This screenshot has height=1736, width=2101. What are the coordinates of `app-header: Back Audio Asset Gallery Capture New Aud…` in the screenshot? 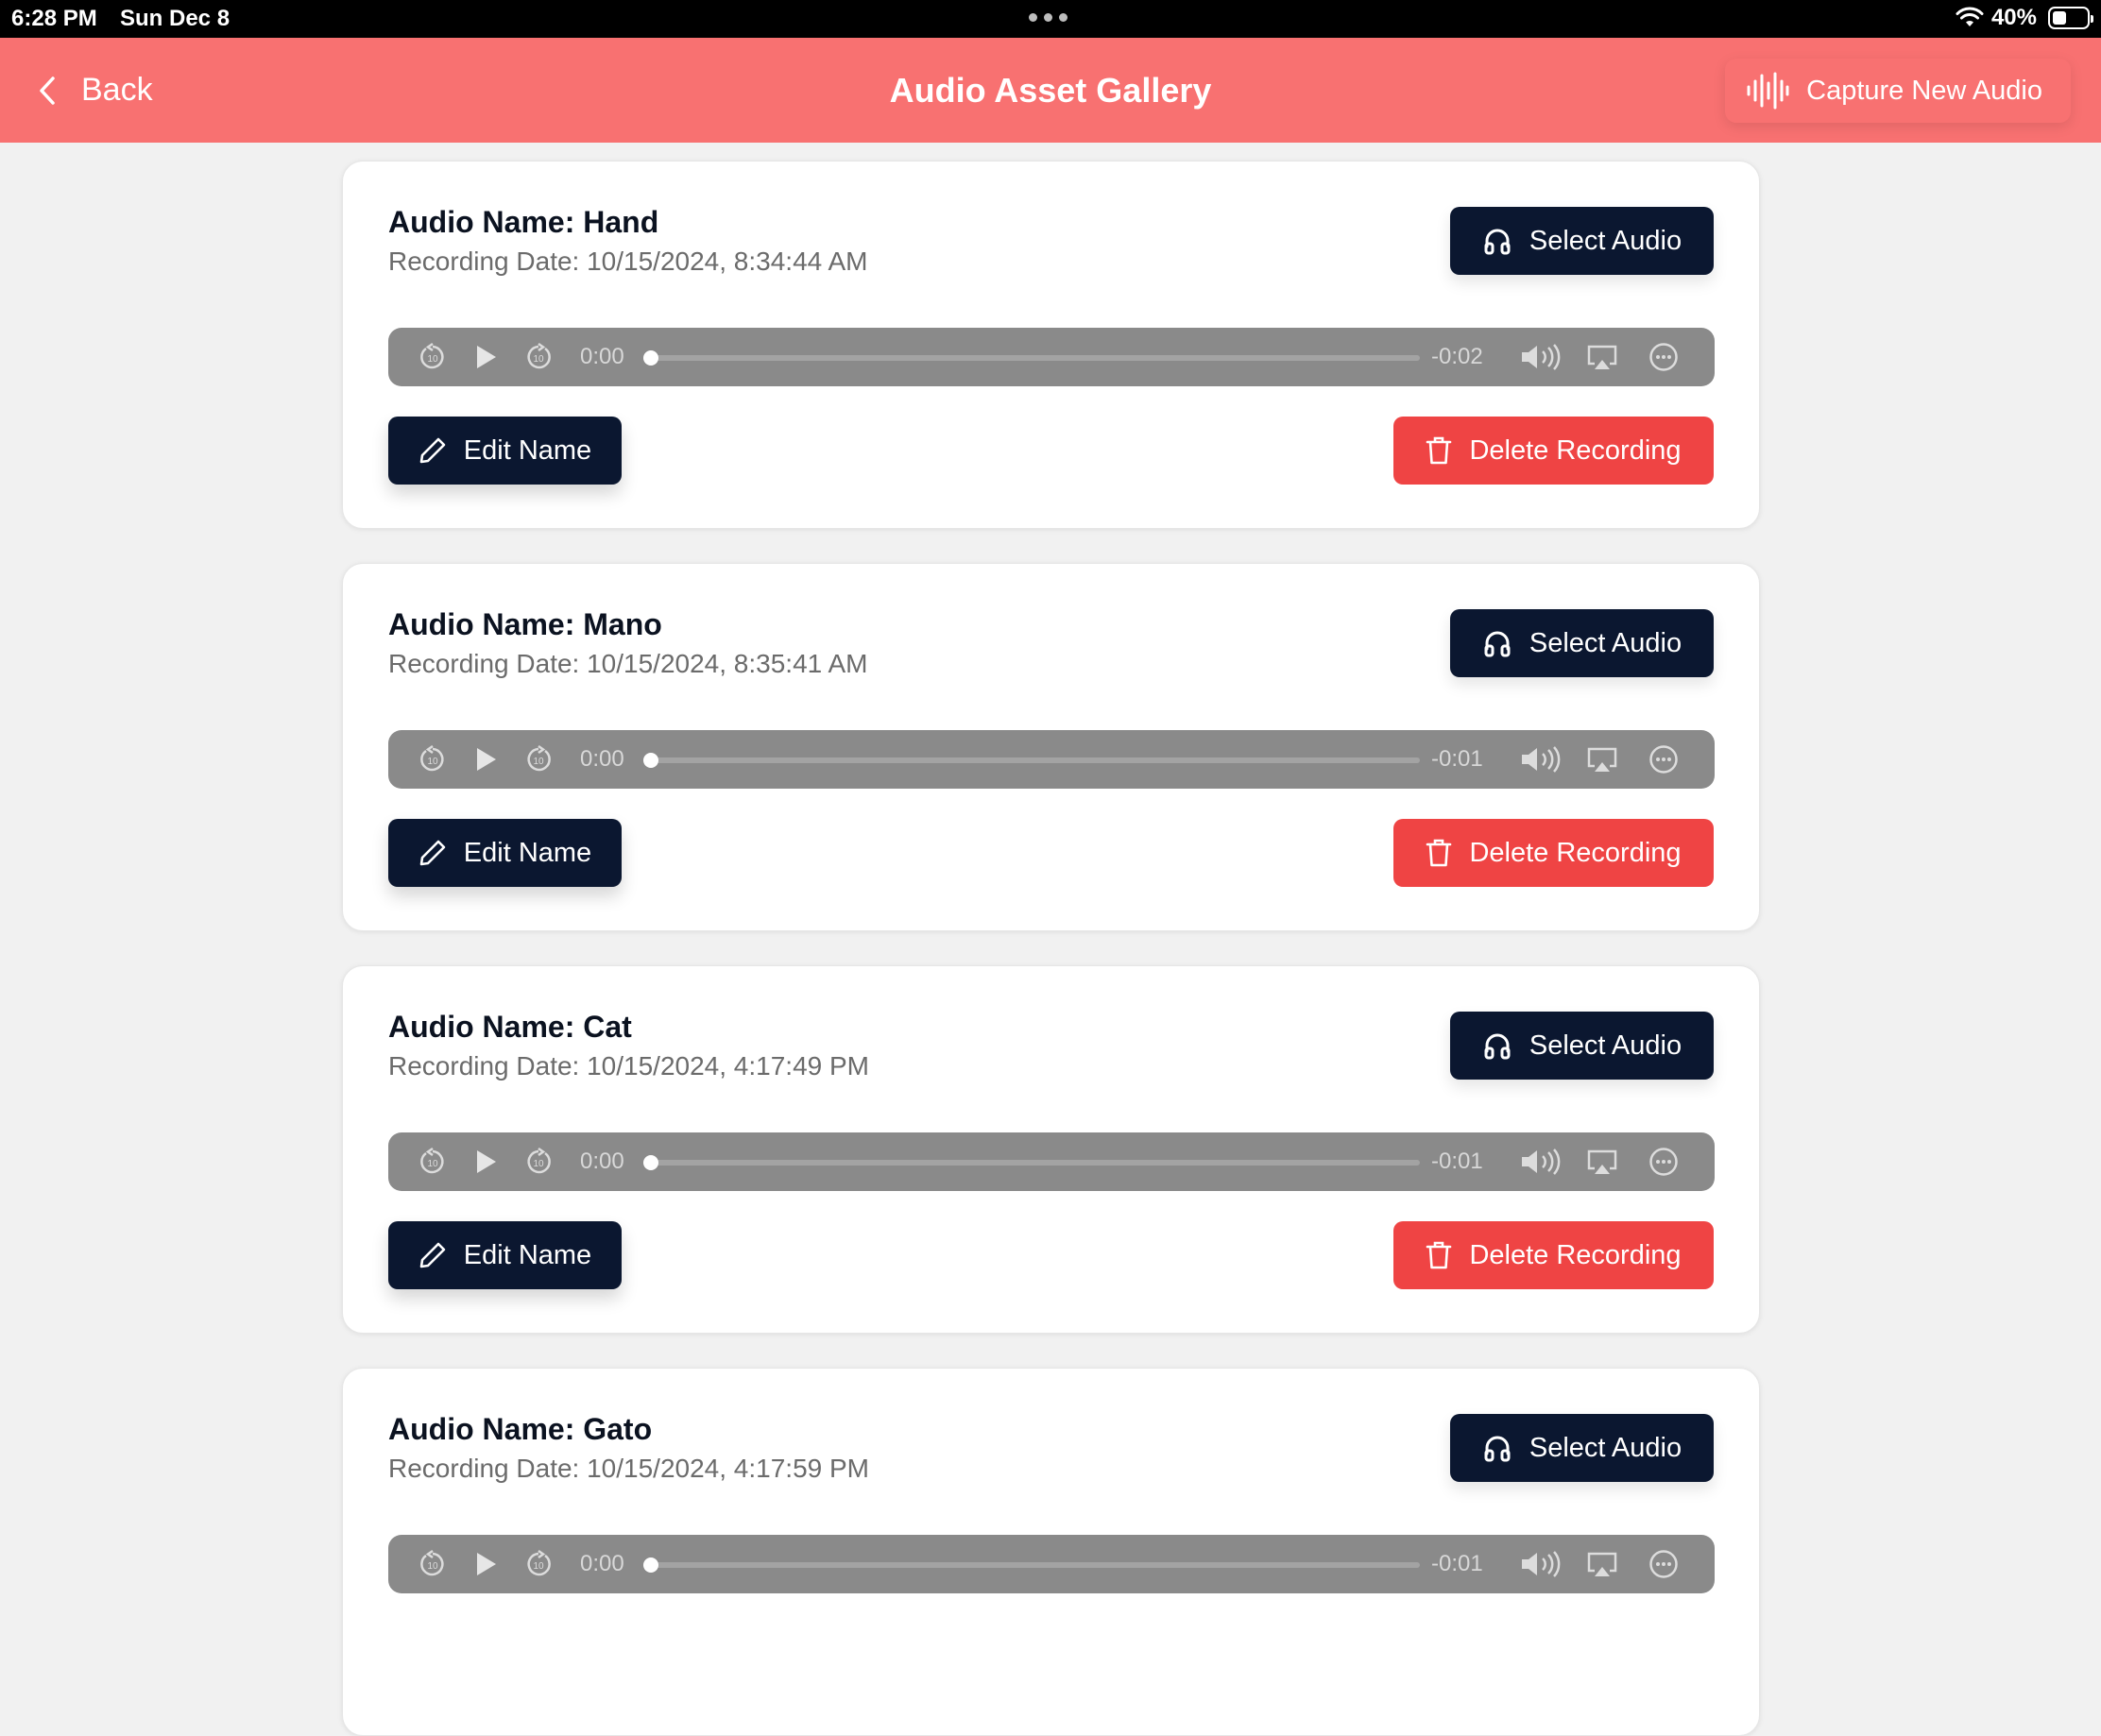 It's located at (1050, 91).